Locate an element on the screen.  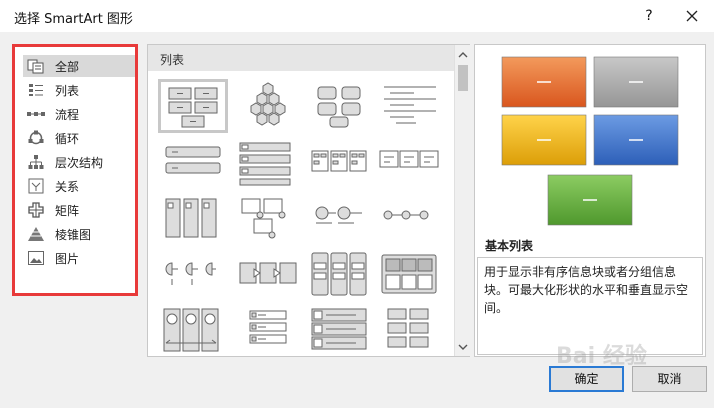
layout-picture-caption-list is located at coordinates (269, 218).